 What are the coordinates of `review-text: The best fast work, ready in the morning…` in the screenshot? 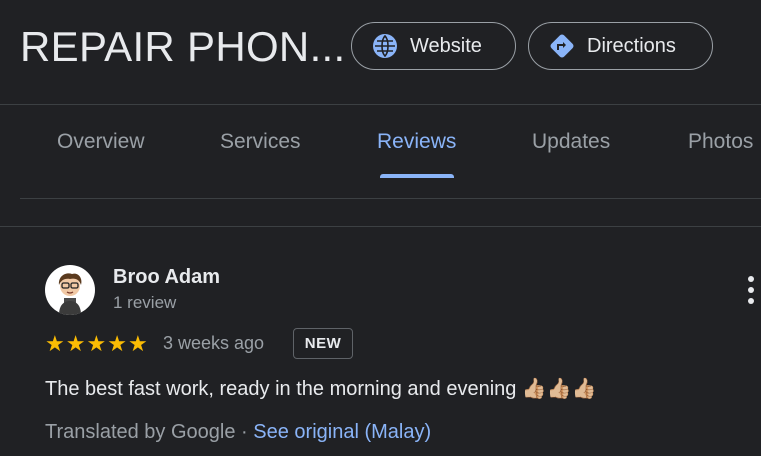 It's located at (321, 389).